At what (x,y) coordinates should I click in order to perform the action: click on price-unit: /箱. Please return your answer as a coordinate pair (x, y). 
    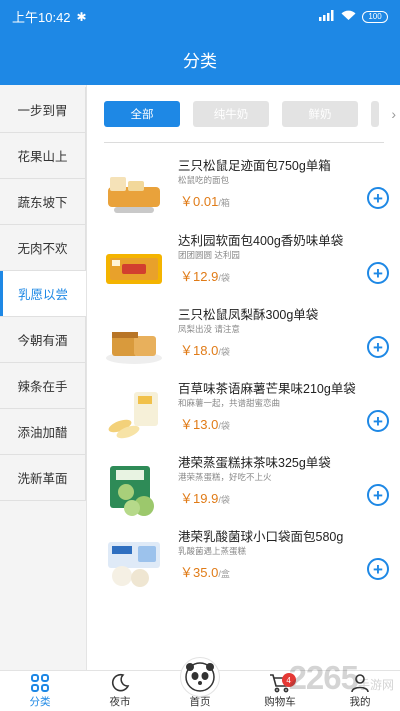
    Looking at the image, I should click on (224, 203).